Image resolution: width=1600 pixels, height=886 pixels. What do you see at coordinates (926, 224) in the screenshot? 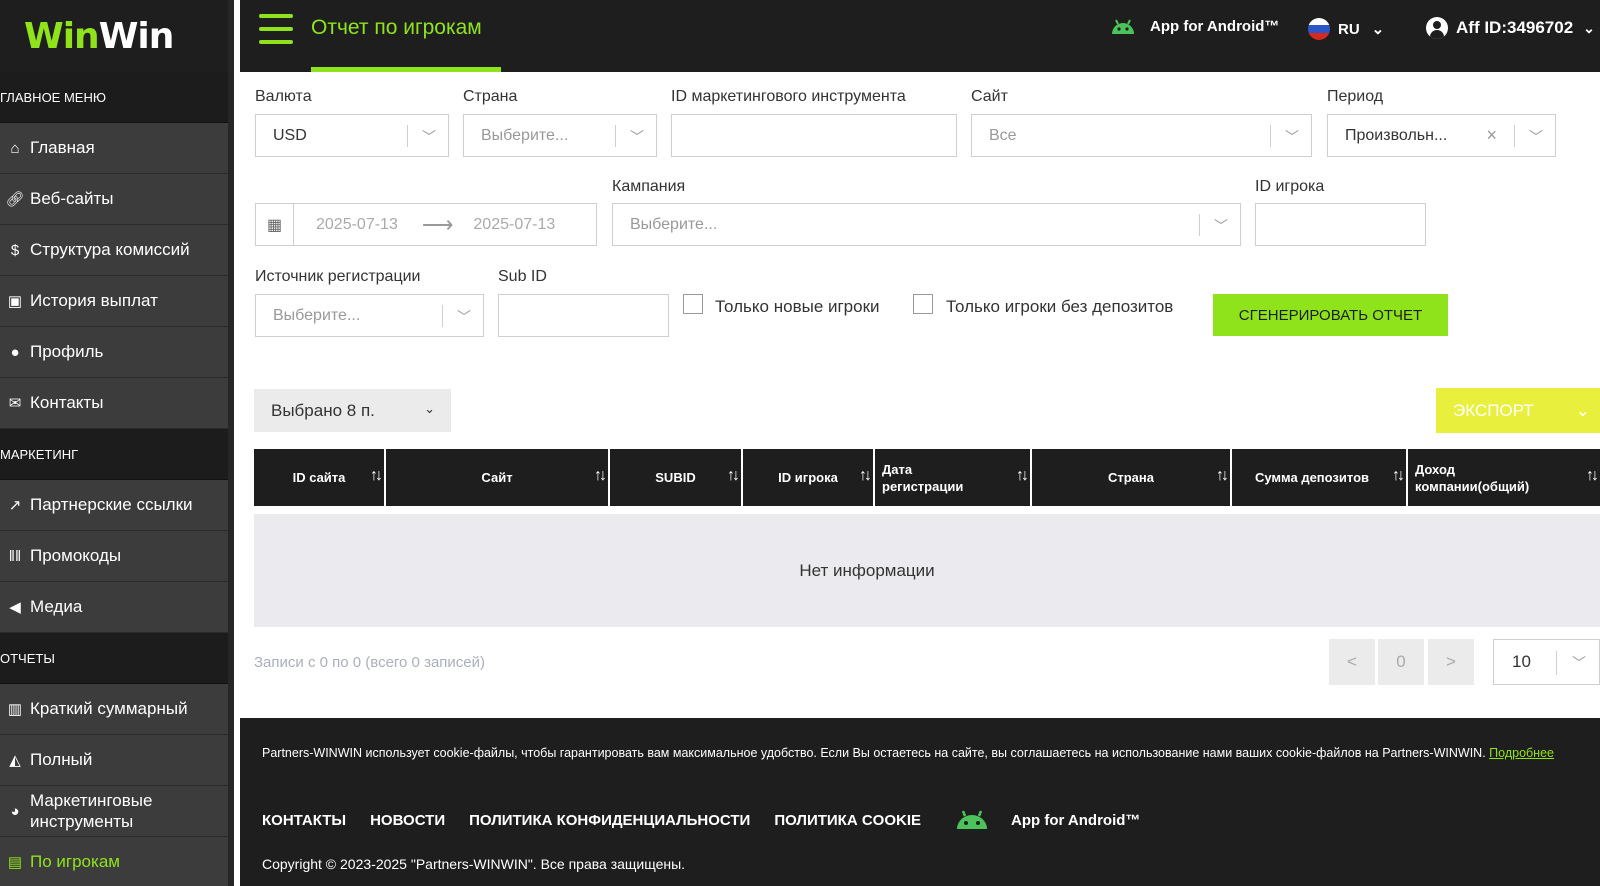
I see `campaign-select: Выберите... ﹀` at bounding box center [926, 224].